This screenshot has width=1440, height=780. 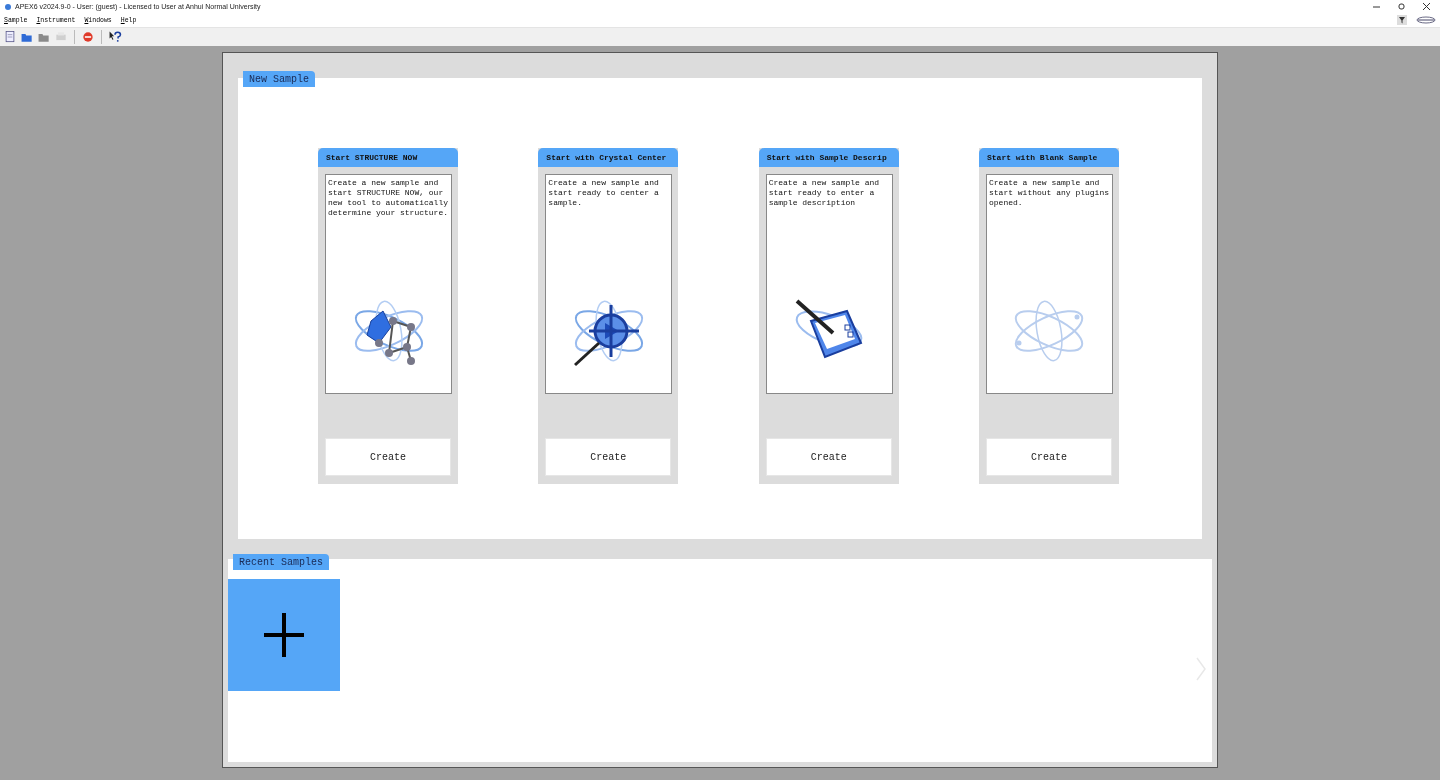 What do you see at coordinates (115, 37) in the screenshot?
I see `help-pointer-icon` at bounding box center [115, 37].